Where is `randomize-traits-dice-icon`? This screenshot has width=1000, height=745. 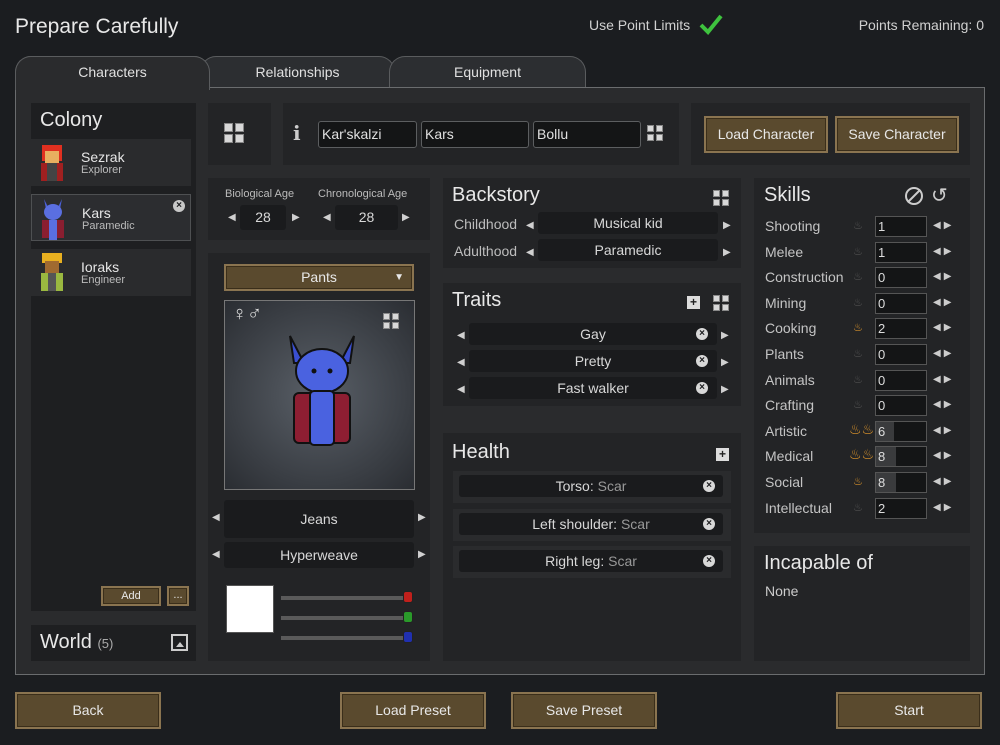
randomize-traits-dice-icon is located at coordinates (721, 303).